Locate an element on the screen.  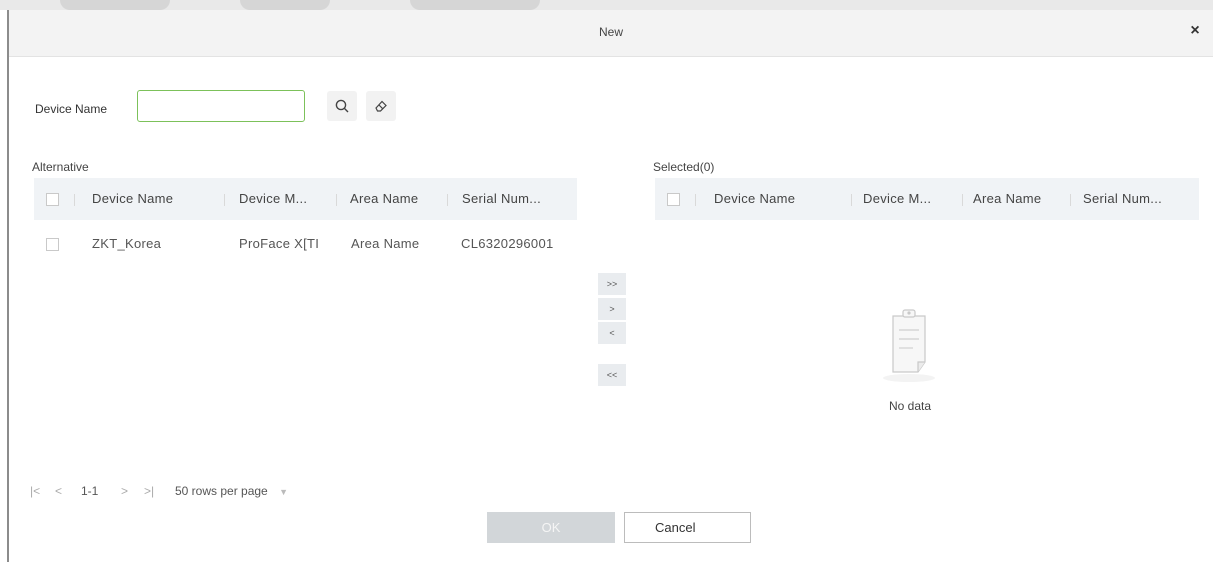
alternative-label: Alternative is located at coordinates (60, 167).